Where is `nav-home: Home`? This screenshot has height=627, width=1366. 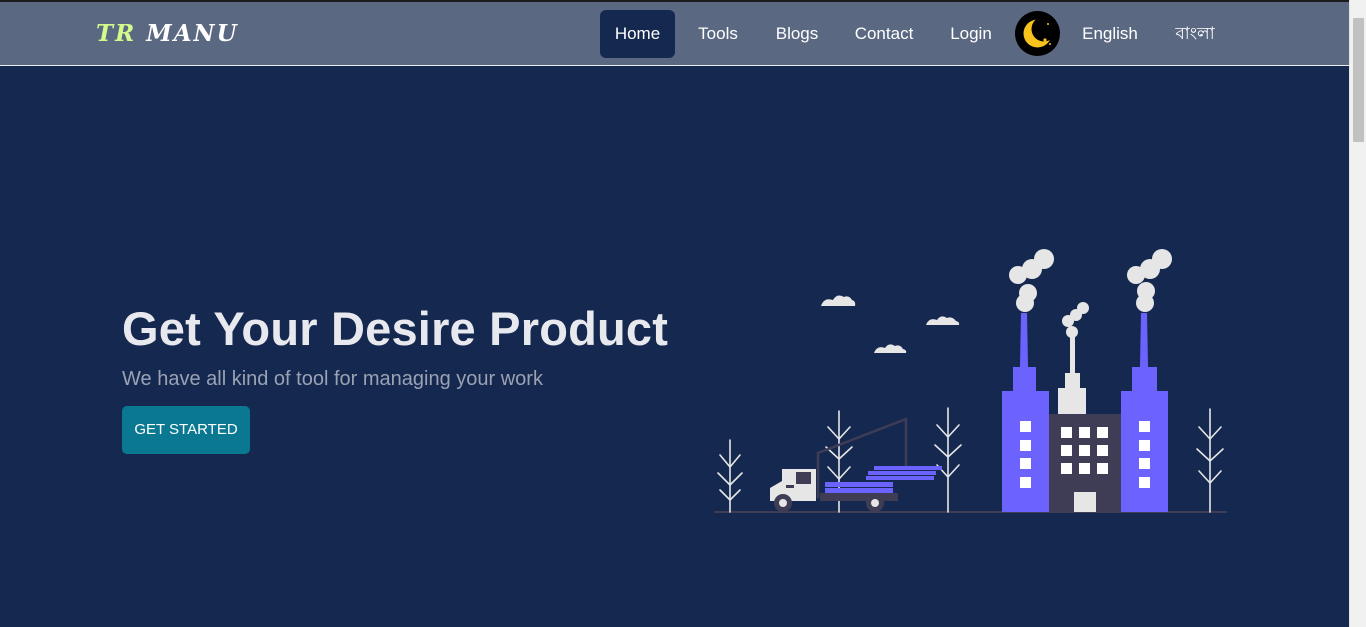 nav-home: Home is located at coordinates (637, 34).